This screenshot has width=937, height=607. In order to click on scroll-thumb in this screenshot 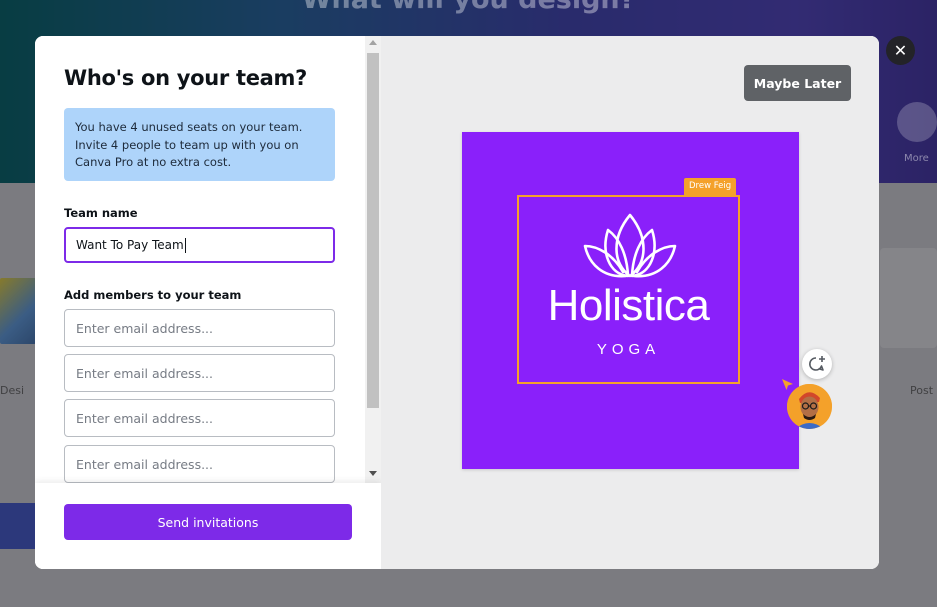, I will do `click(373, 230)`.